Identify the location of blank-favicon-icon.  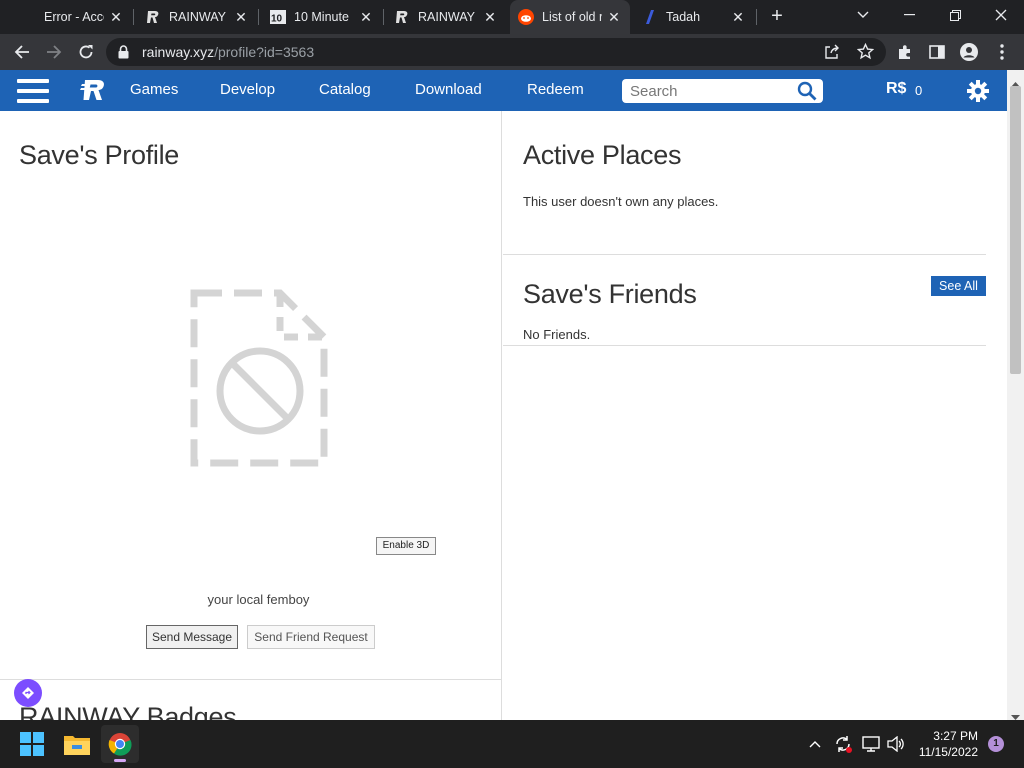
(28, 17).